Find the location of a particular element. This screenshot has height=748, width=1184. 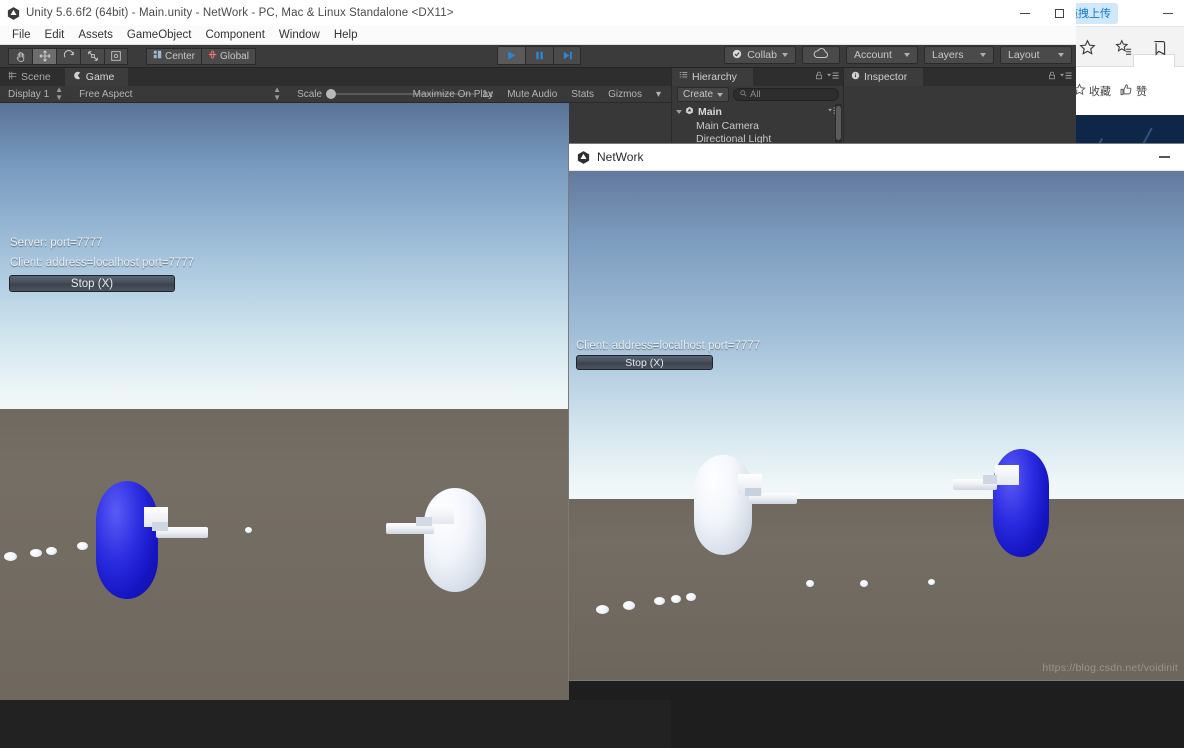

play-button is located at coordinates (511, 55).